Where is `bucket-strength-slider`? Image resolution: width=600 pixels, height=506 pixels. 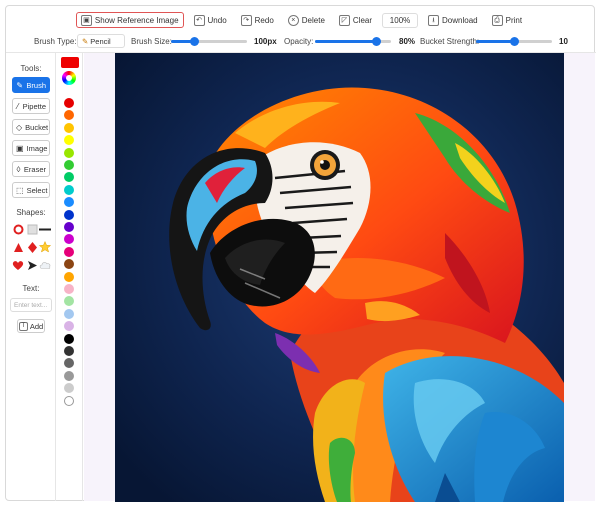 bucket-strength-slider is located at coordinates (514, 41).